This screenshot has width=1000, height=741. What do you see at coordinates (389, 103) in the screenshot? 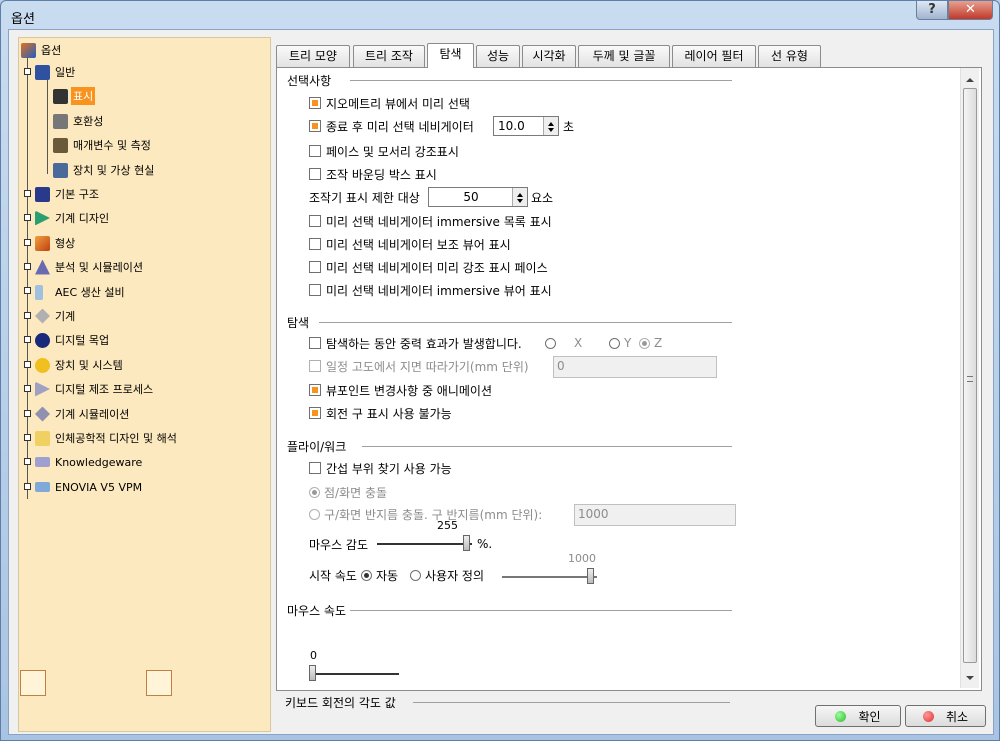
I see `geometry-preselect-option: 지오메트리 뷰에서 미리 선택` at bounding box center [389, 103].